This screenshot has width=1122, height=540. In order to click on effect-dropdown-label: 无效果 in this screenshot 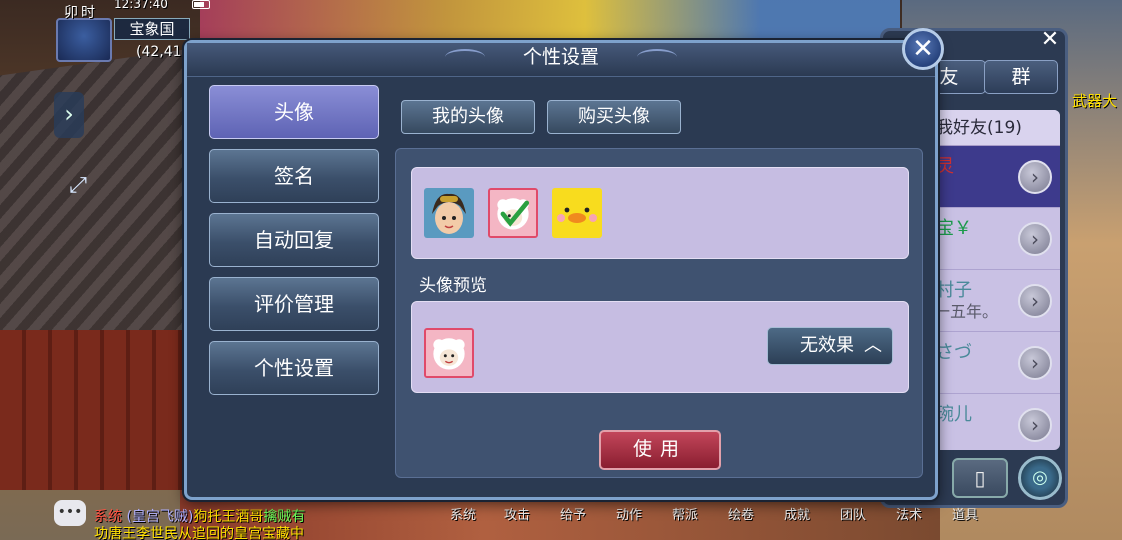, I will do `click(827, 345)`.